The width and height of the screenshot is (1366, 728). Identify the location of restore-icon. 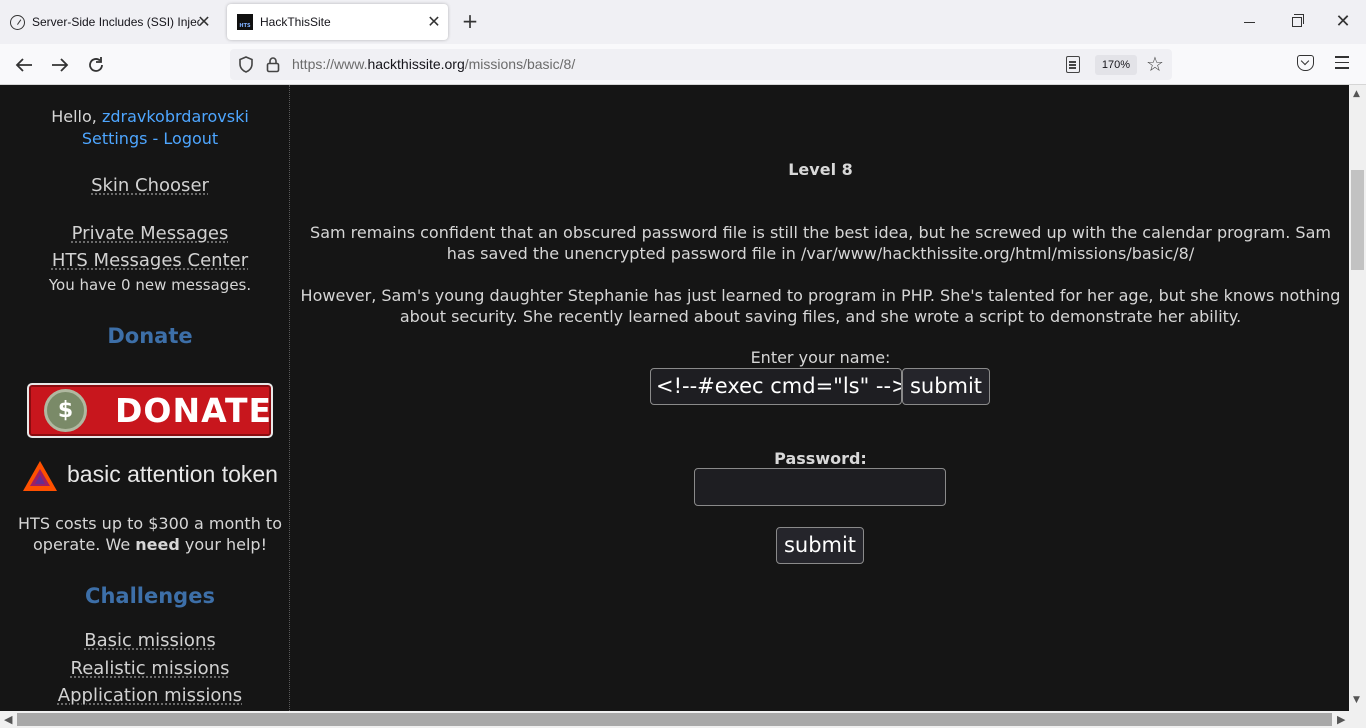
(1297, 22).